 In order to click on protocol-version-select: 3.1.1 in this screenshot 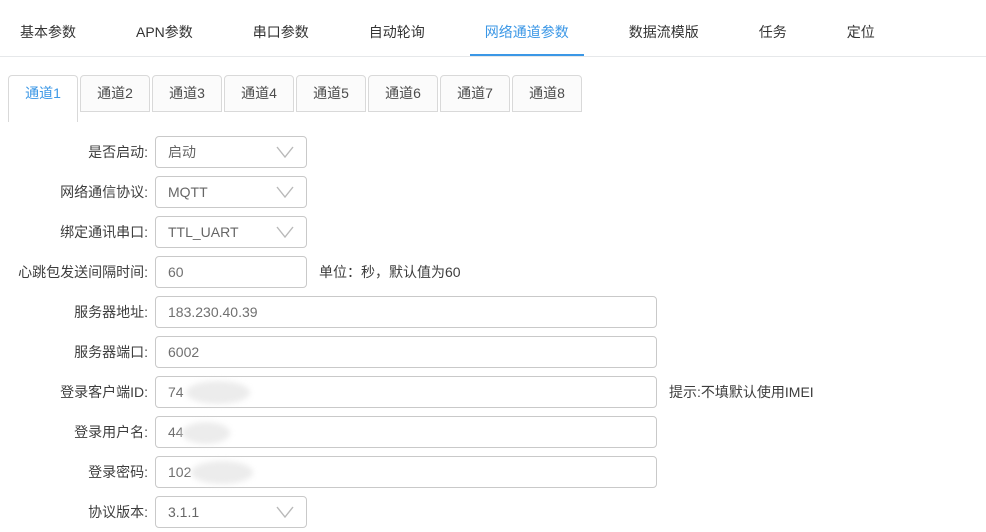, I will do `click(231, 512)`.